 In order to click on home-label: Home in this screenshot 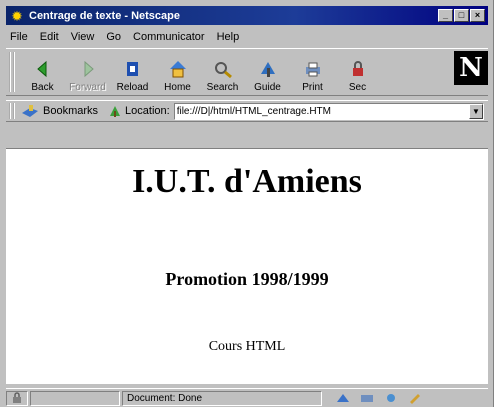, I will do `click(177, 87)`.